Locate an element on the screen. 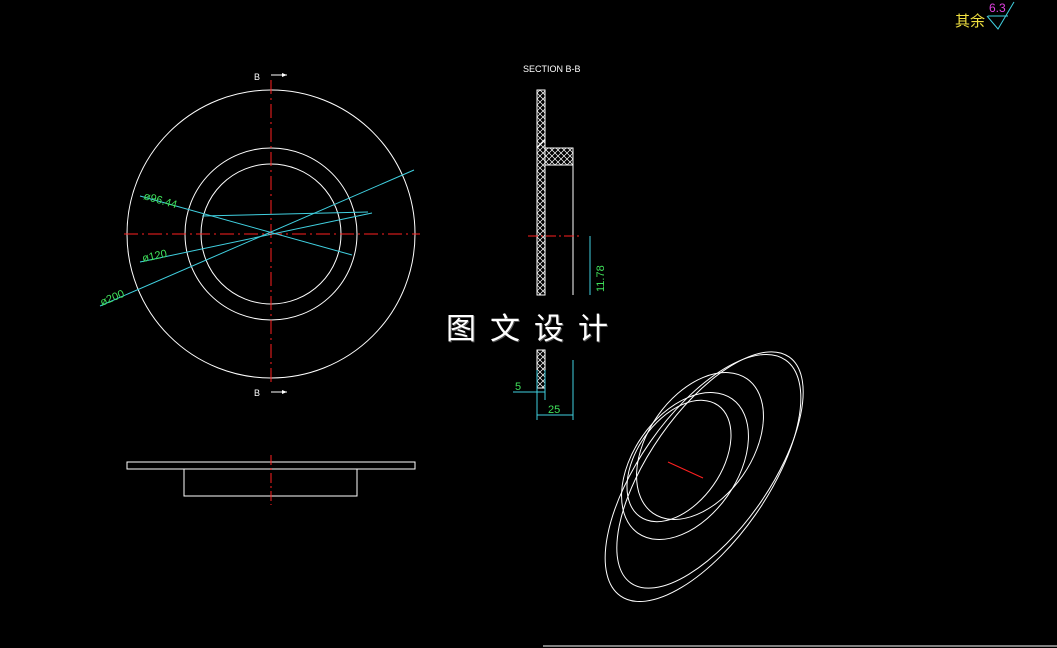  outer-diameter-label: ø200 is located at coordinates (112, 298).